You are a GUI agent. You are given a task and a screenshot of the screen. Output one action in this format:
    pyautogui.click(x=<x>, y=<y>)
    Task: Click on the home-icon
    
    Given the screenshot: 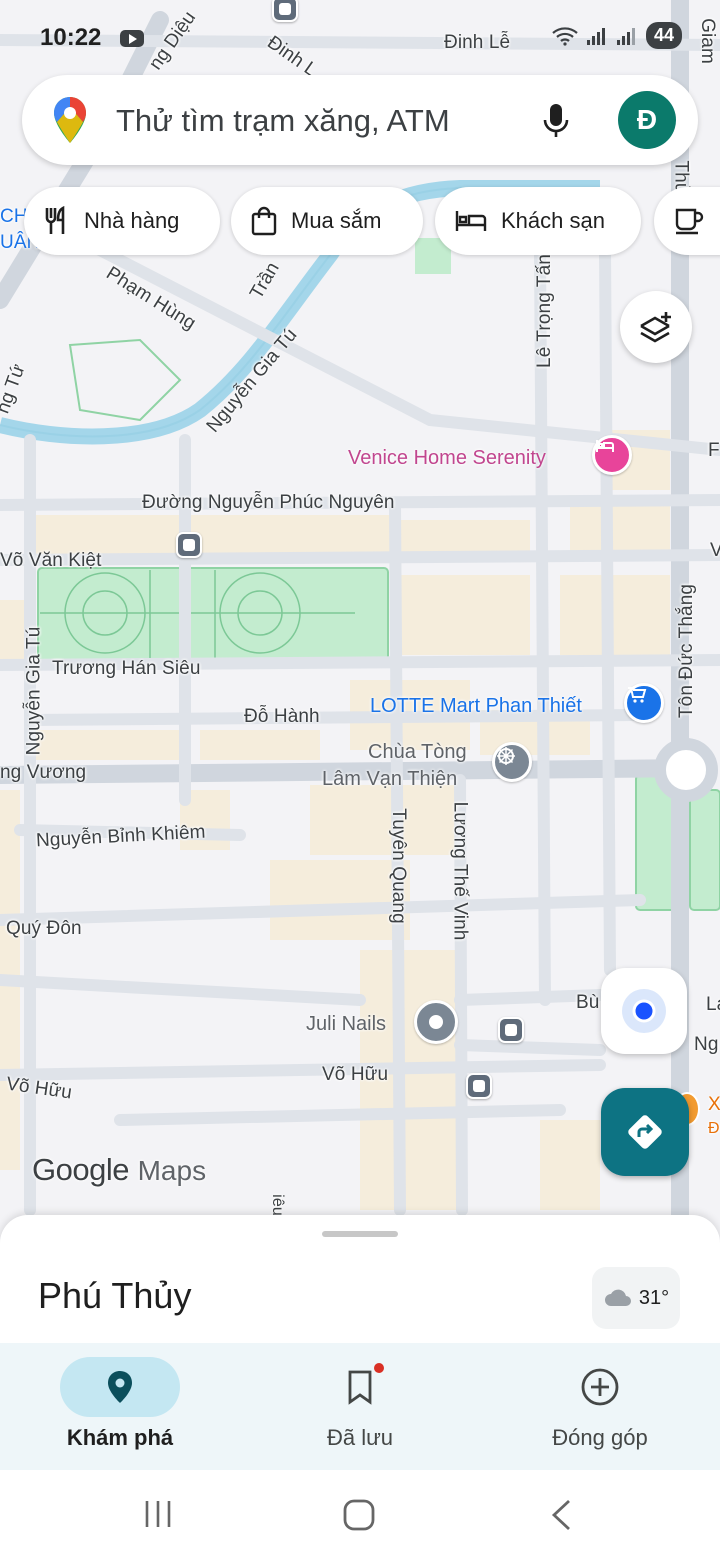 What is the action you would take?
    pyautogui.click(x=359, y=1515)
    